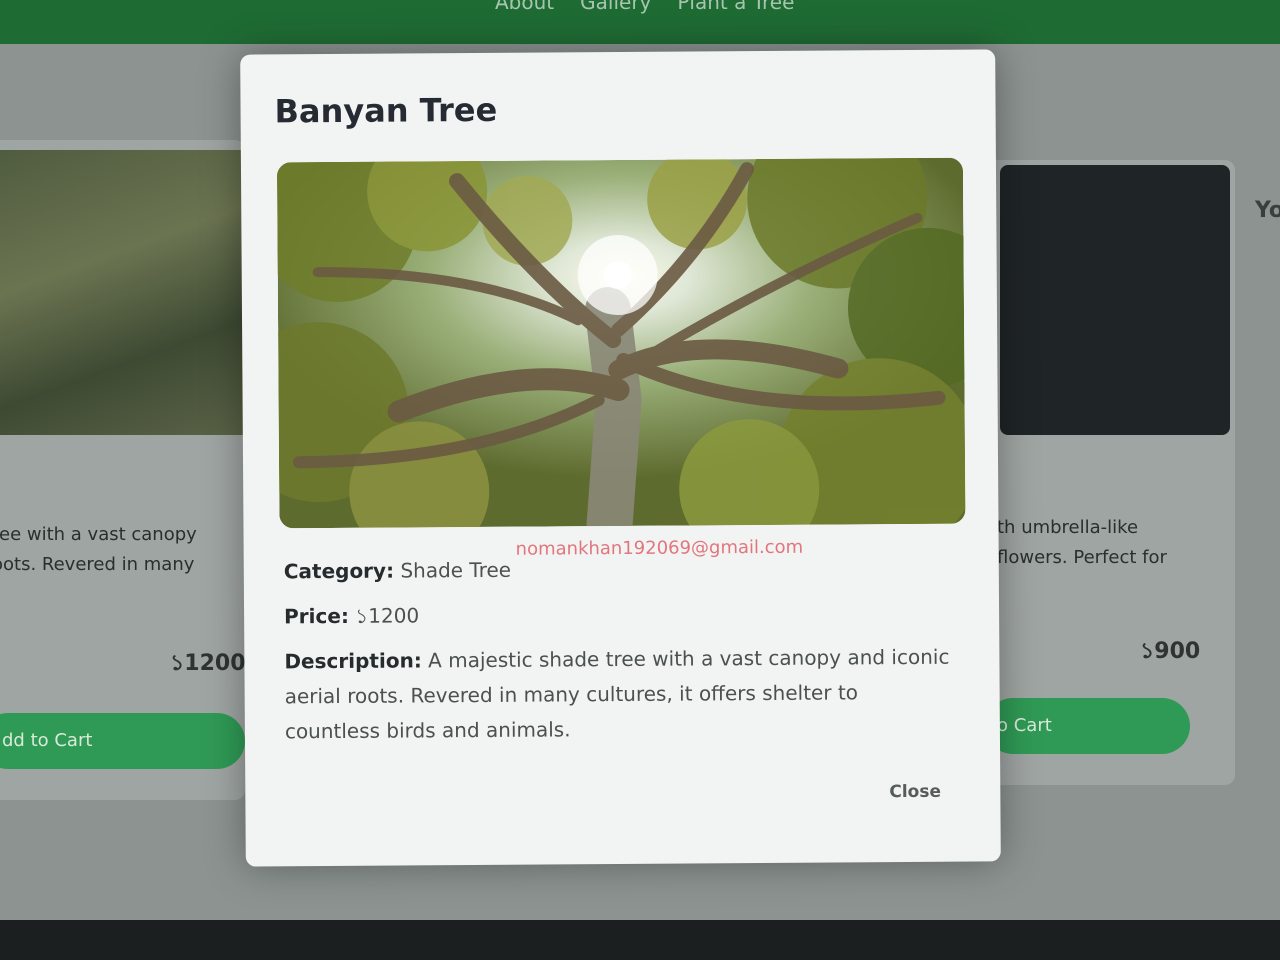  What do you see at coordinates (619, 615) in the screenshot?
I see `price-row: Price: ১1200` at bounding box center [619, 615].